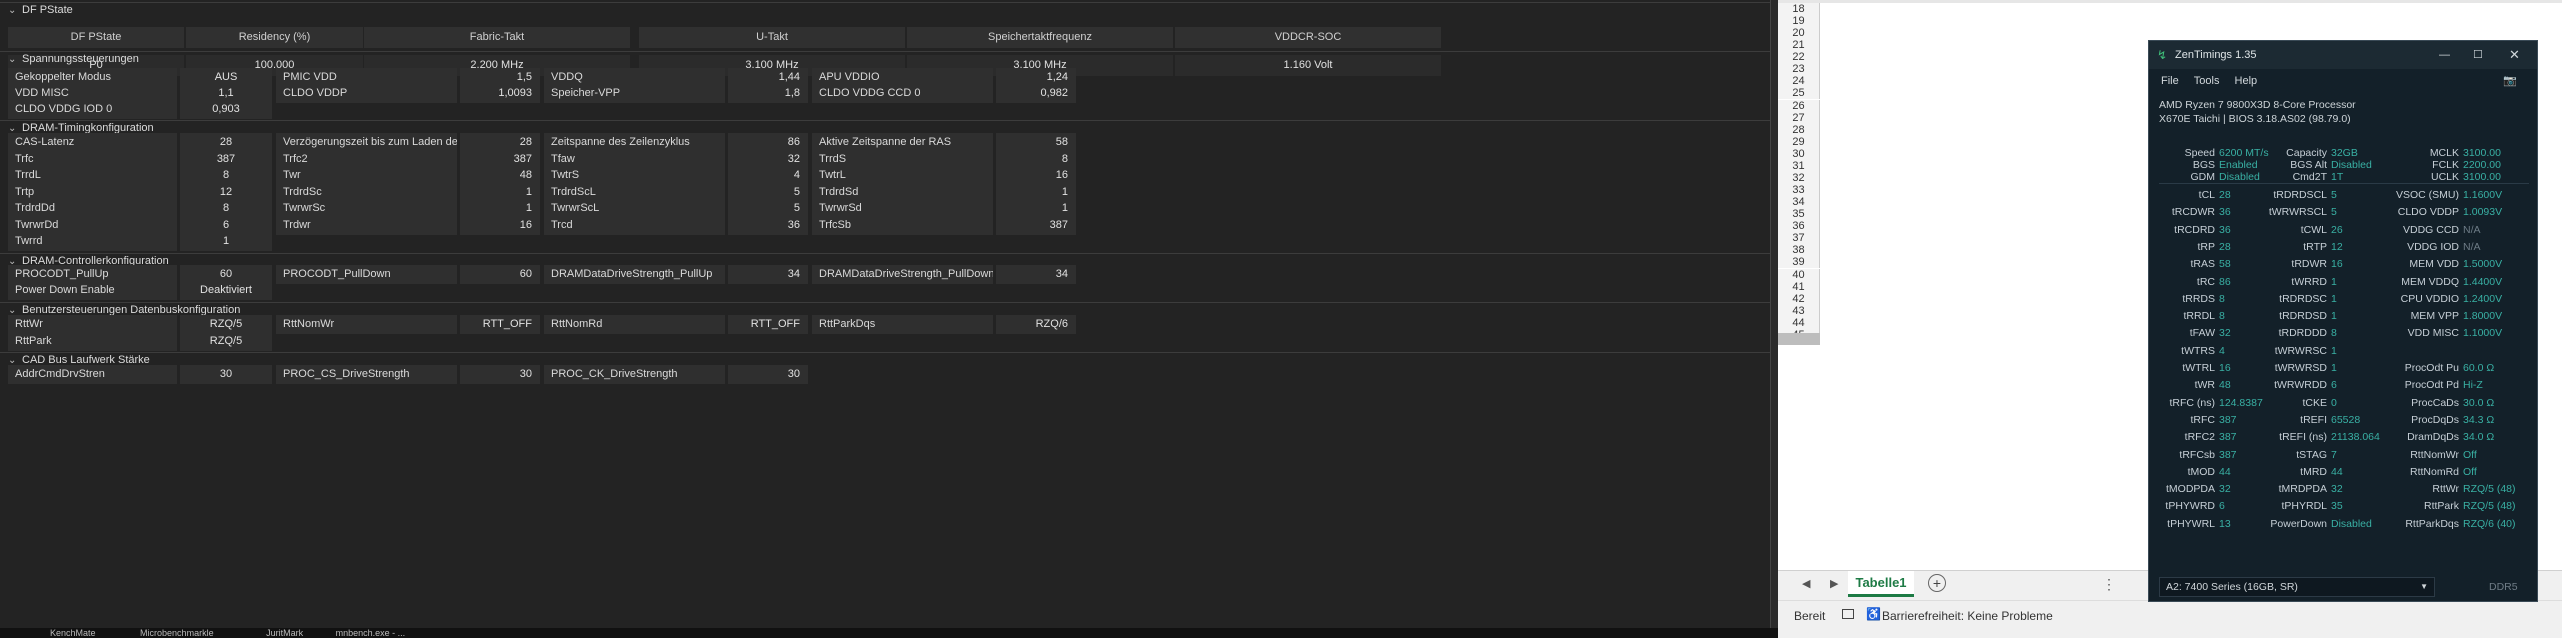 This screenshot has width=2562, height=638. Describe the element at coordinates (768, 93) in the screenshot. I see `param-value: 1,8` at that location.